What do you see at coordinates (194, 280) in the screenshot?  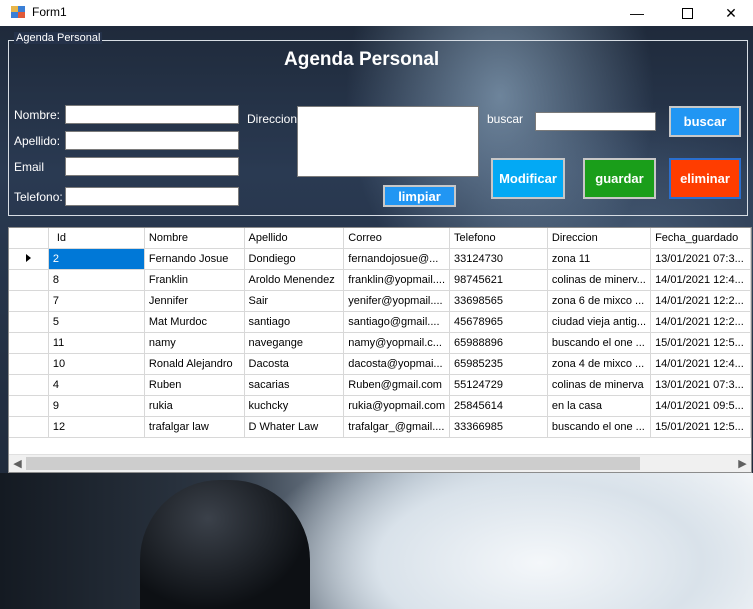 I see `table-cell: Franklin` at bounding box center [194, 280].